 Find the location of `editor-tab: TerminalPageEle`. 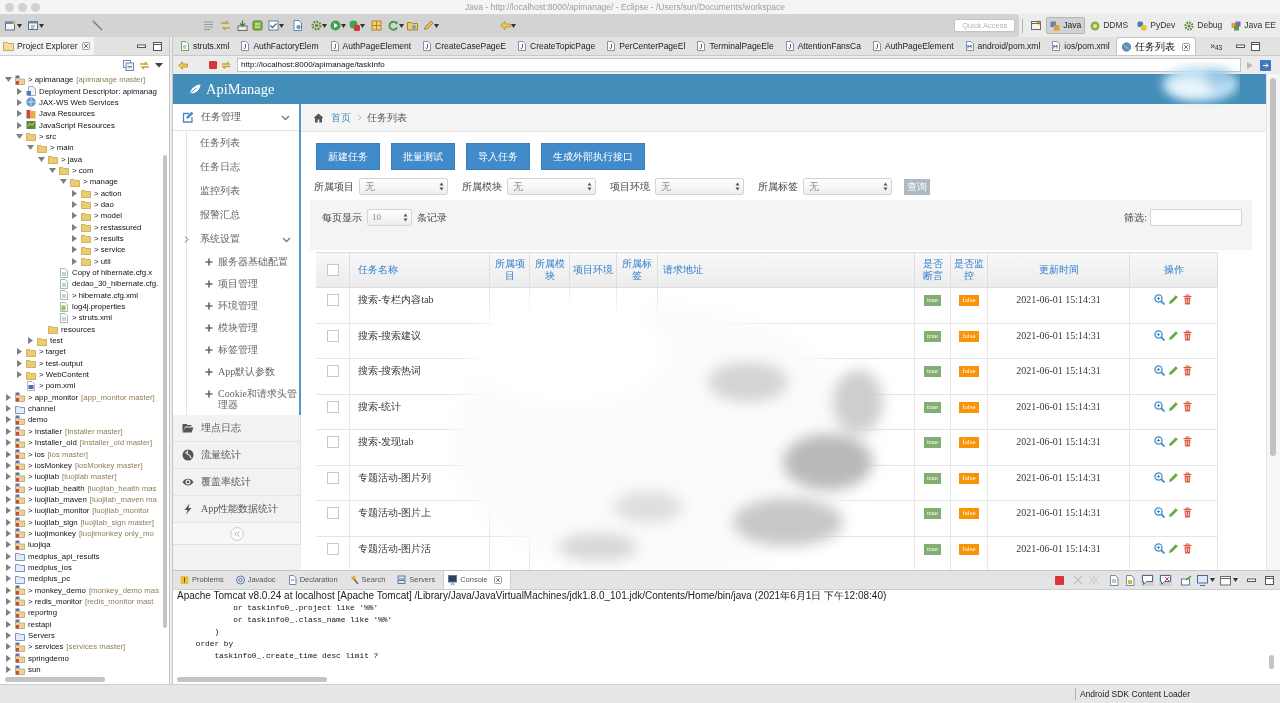

editor-tab: TerminalPageEle is located at coordinates (735, 46).